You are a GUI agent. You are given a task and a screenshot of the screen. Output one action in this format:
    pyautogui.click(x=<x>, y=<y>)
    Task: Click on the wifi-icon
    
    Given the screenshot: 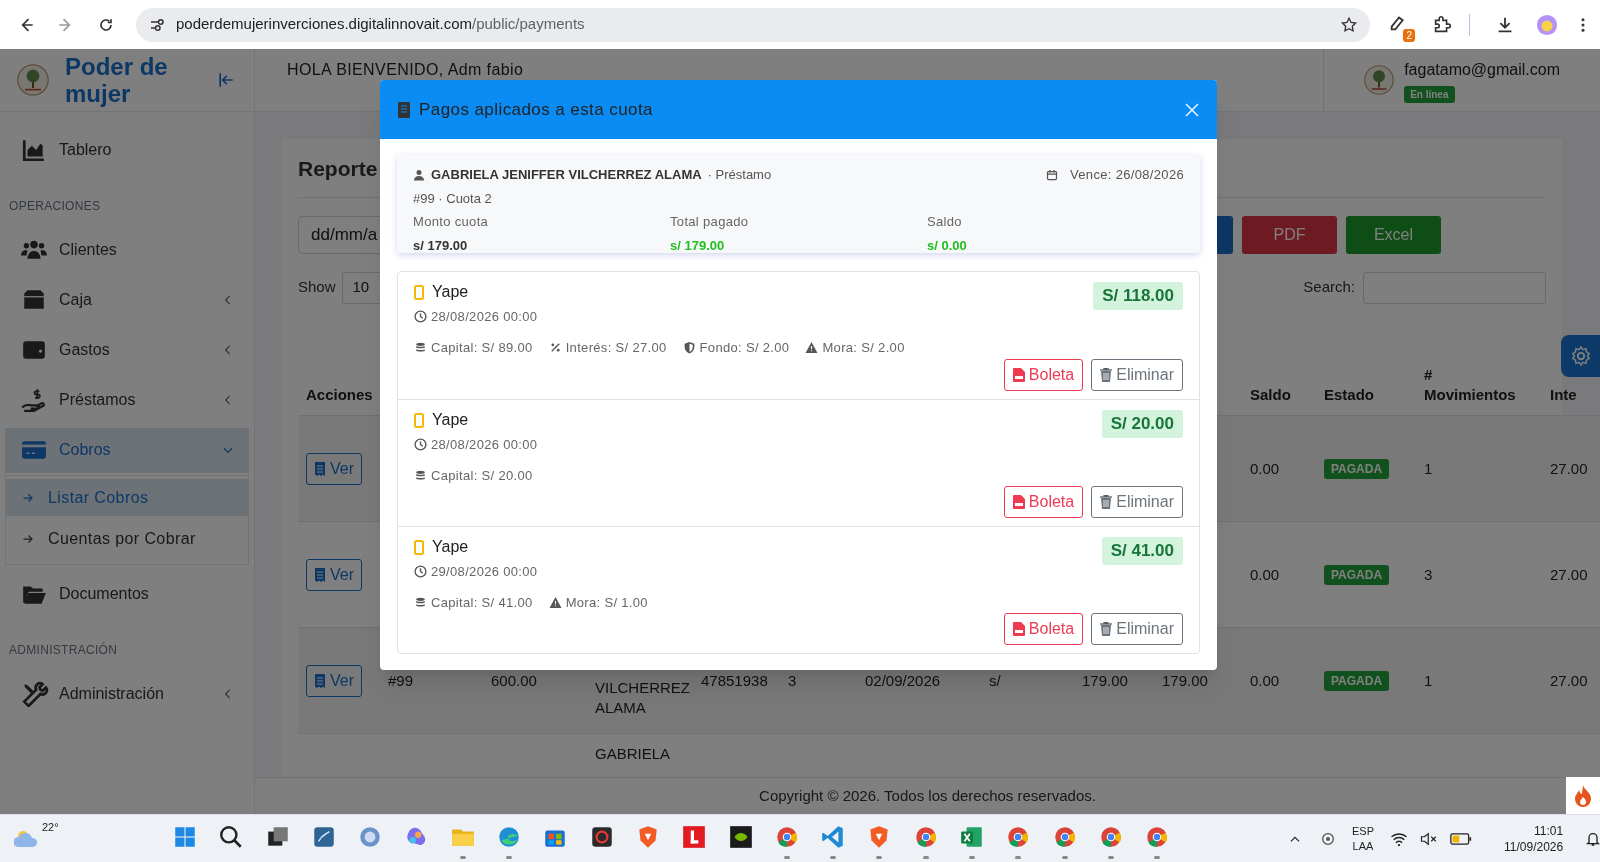 What is the action you would take?
    pyautogui.click(x=1399, y=839)
    